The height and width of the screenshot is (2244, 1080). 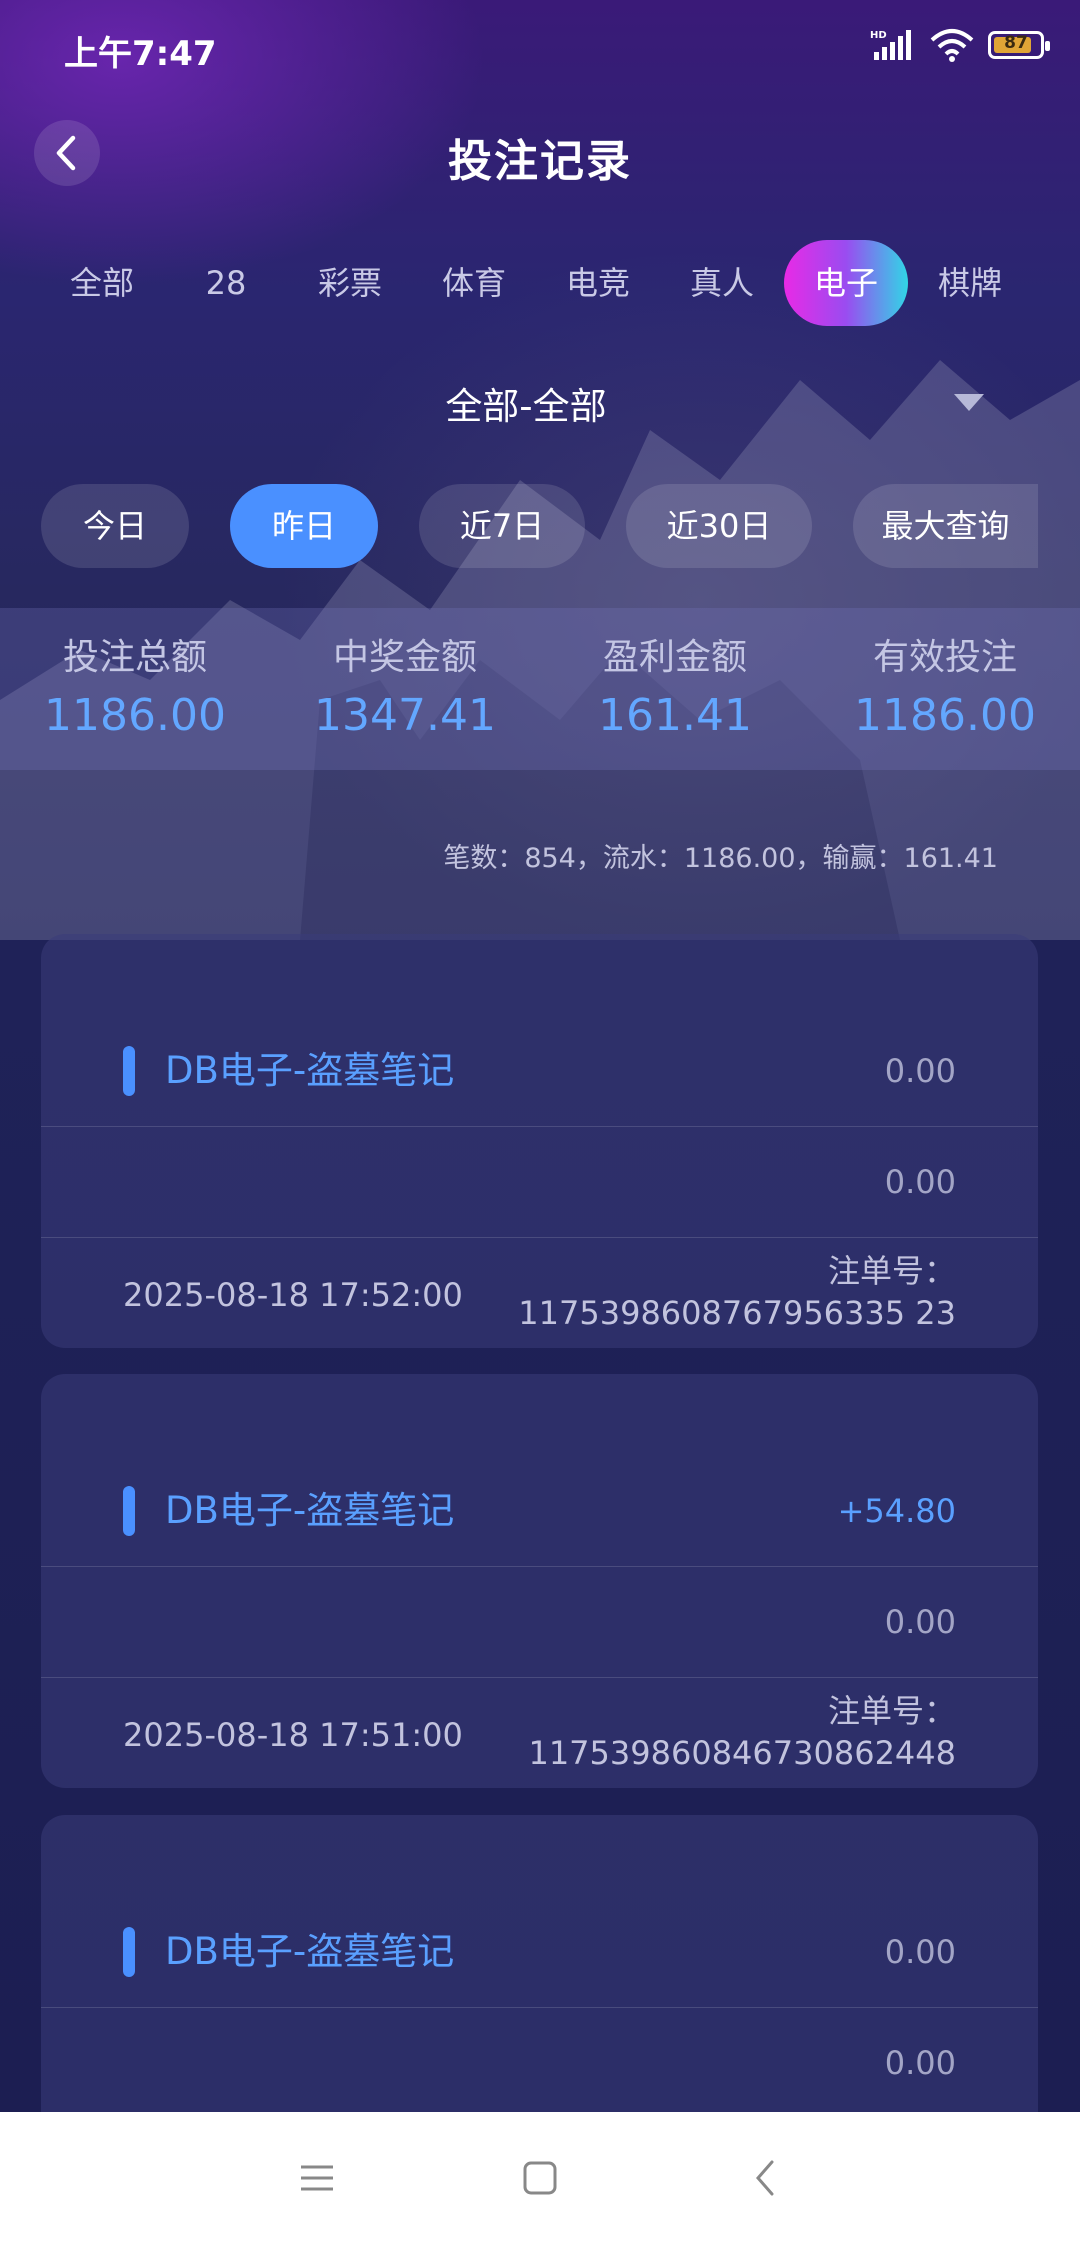 I want to click on status-bar: 上午7:47 HD 87, so click(x=540, y=48).